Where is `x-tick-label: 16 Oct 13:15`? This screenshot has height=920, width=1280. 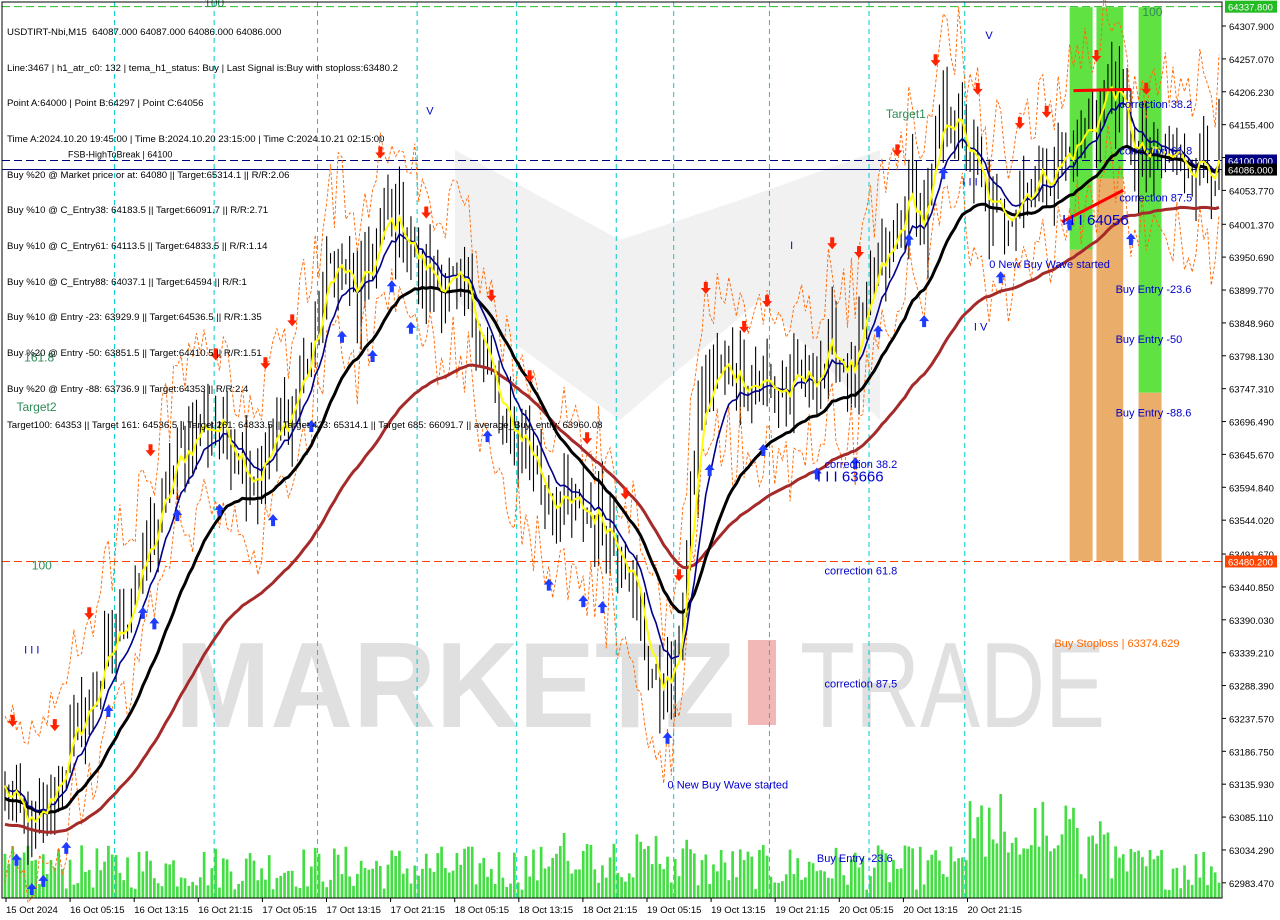 x-tick-label: 16 Oct 13:15 is located at coordinates (161, 910).